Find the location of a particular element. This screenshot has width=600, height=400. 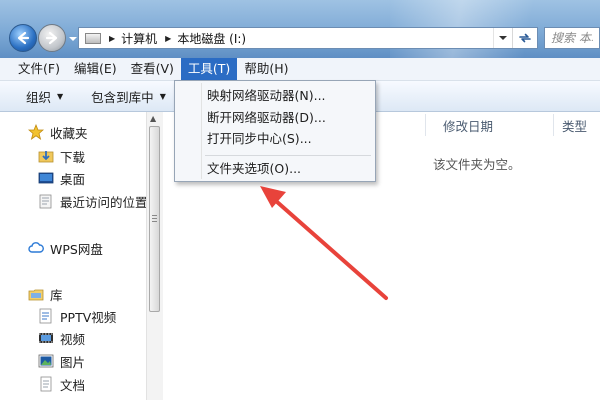

menu-icon-gutter is located at coordinates (201, 131).